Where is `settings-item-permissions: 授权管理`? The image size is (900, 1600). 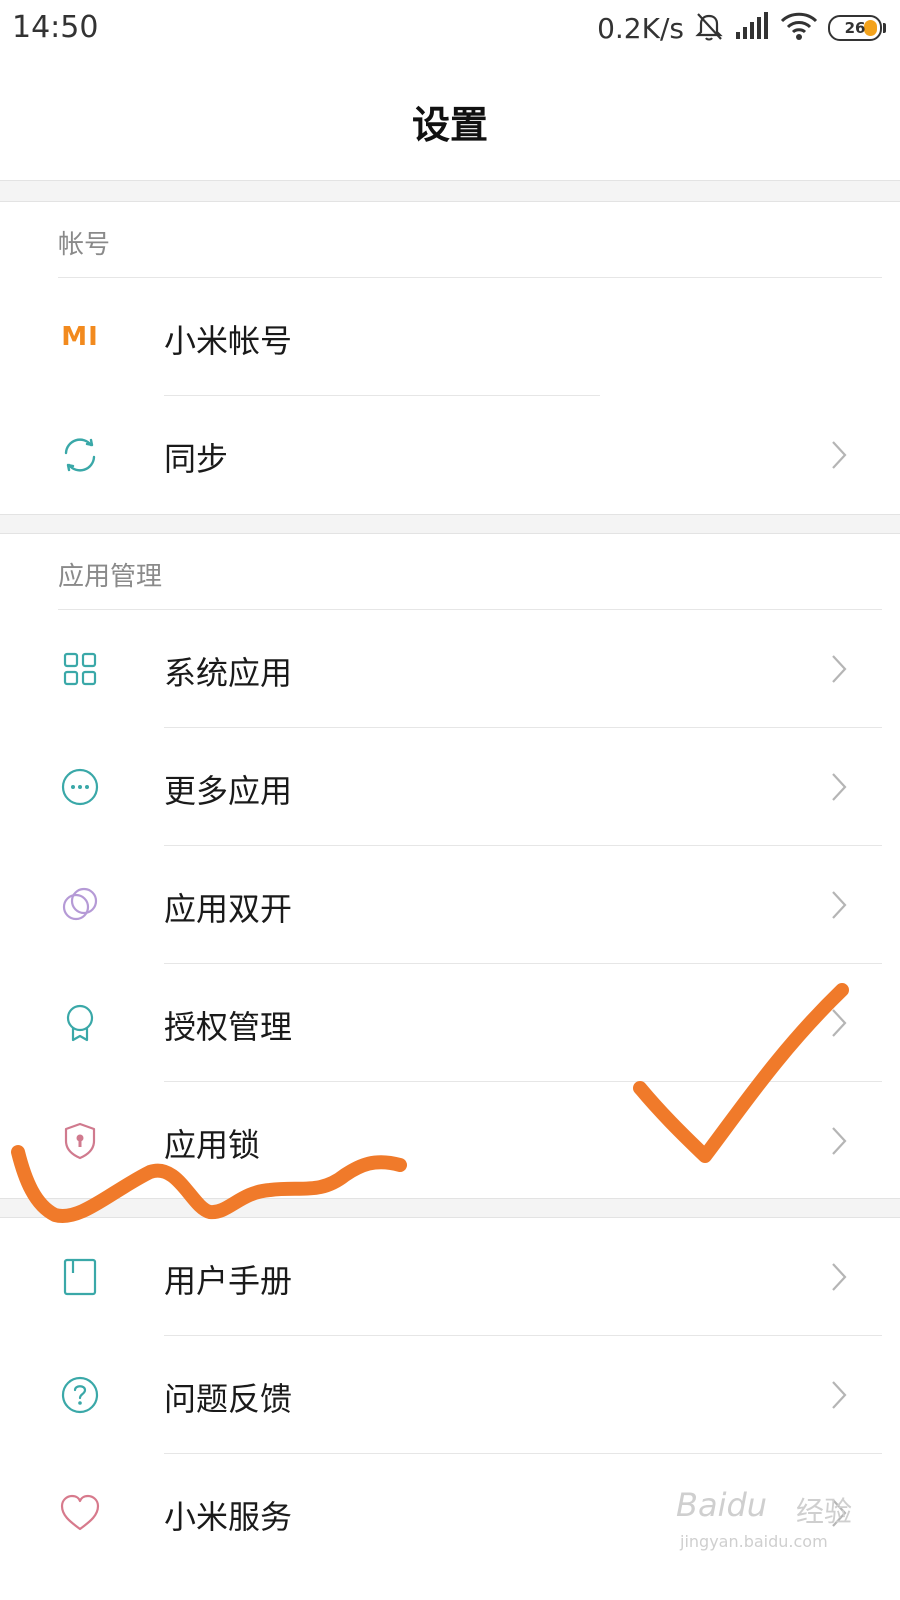
settings-item-permissions: 授权管理 is located at coordinates (450, 1023).